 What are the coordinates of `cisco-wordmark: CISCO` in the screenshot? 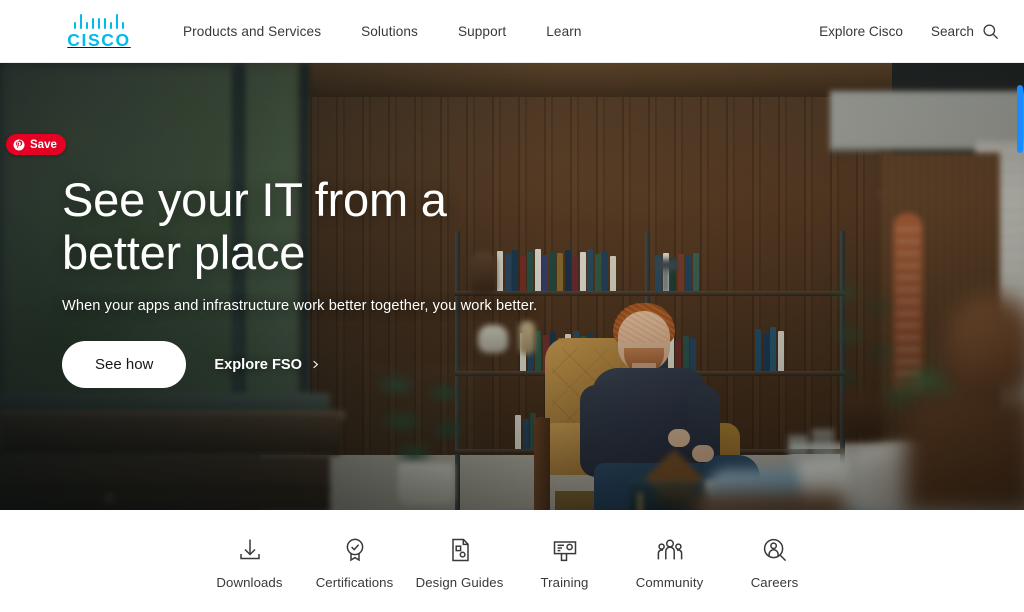 It's located at (99, 39).